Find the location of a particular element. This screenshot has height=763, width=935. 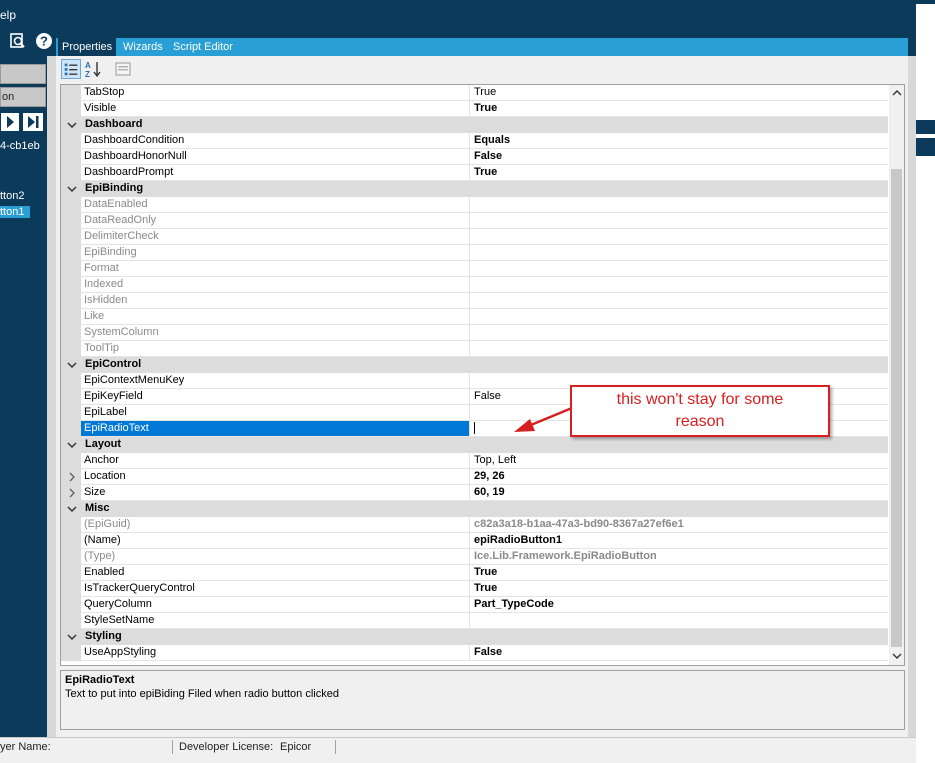

property-value: 29, 26 is located at coordinates (679, 477).